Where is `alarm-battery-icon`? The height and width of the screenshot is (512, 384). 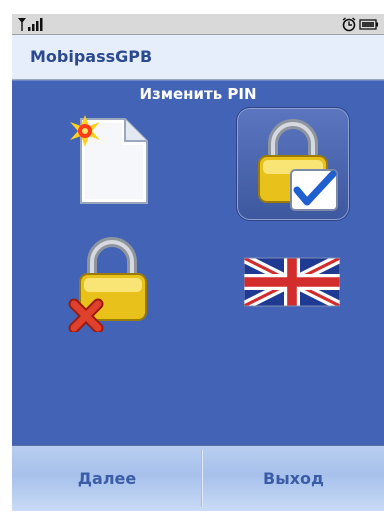 alarm-battery-icon is located at coordinates (360, 24).